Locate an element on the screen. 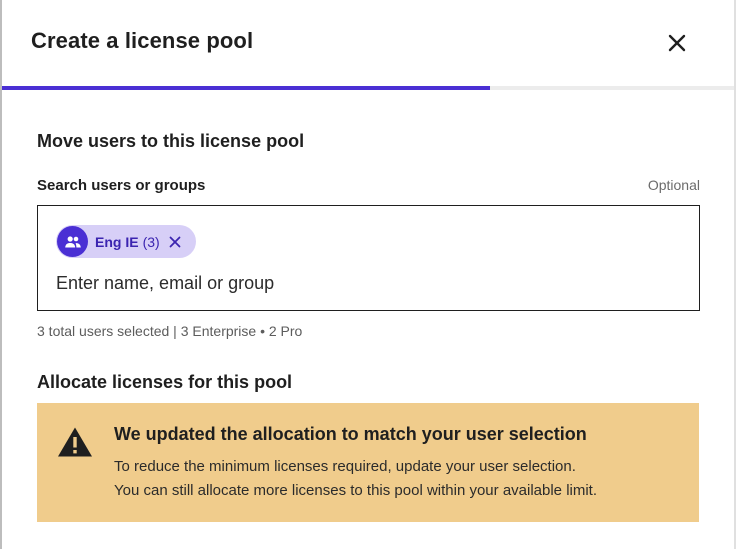 The image size is (736, 549). move-users-heading: Move users to this license pool is located at coordinates (171, 141).